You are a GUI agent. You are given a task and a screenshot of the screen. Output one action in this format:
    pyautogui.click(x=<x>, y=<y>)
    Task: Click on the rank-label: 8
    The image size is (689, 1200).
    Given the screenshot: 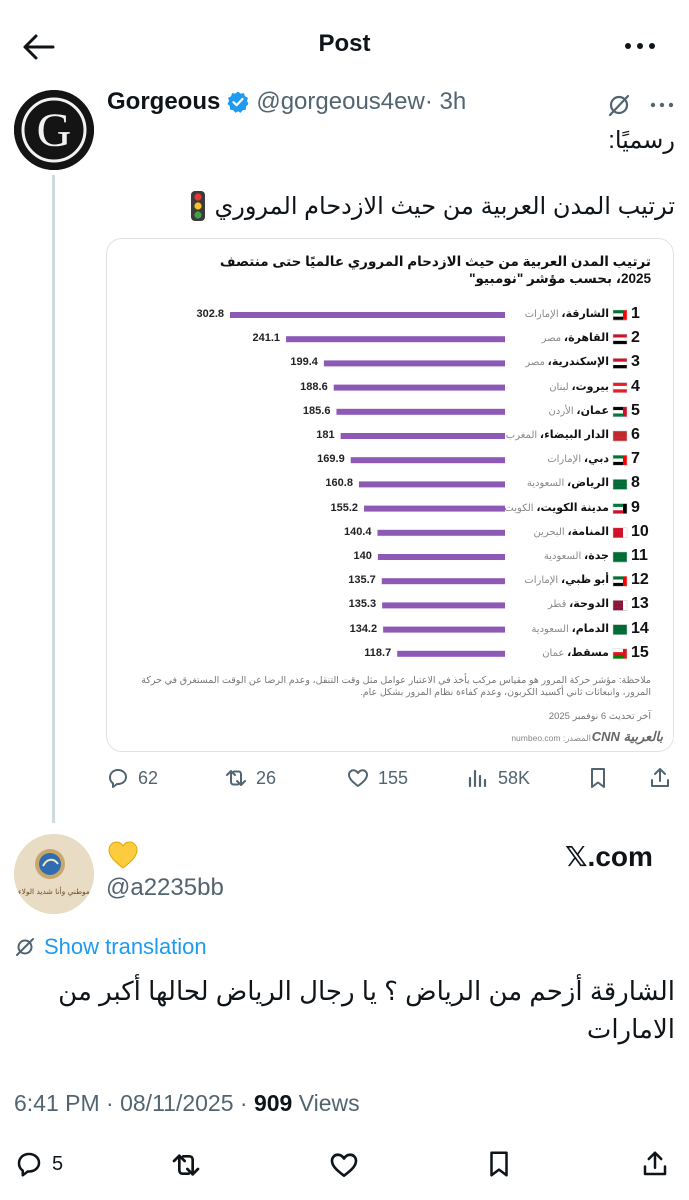 What is the action you would take?
    pyautogui.click(x=635, y=483)
    